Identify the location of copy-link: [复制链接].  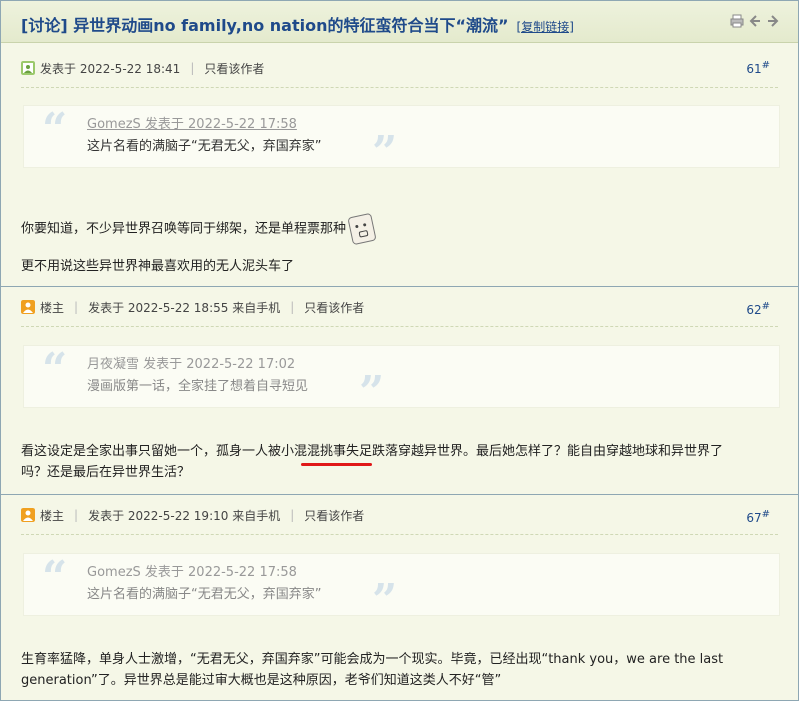
(545, 27).